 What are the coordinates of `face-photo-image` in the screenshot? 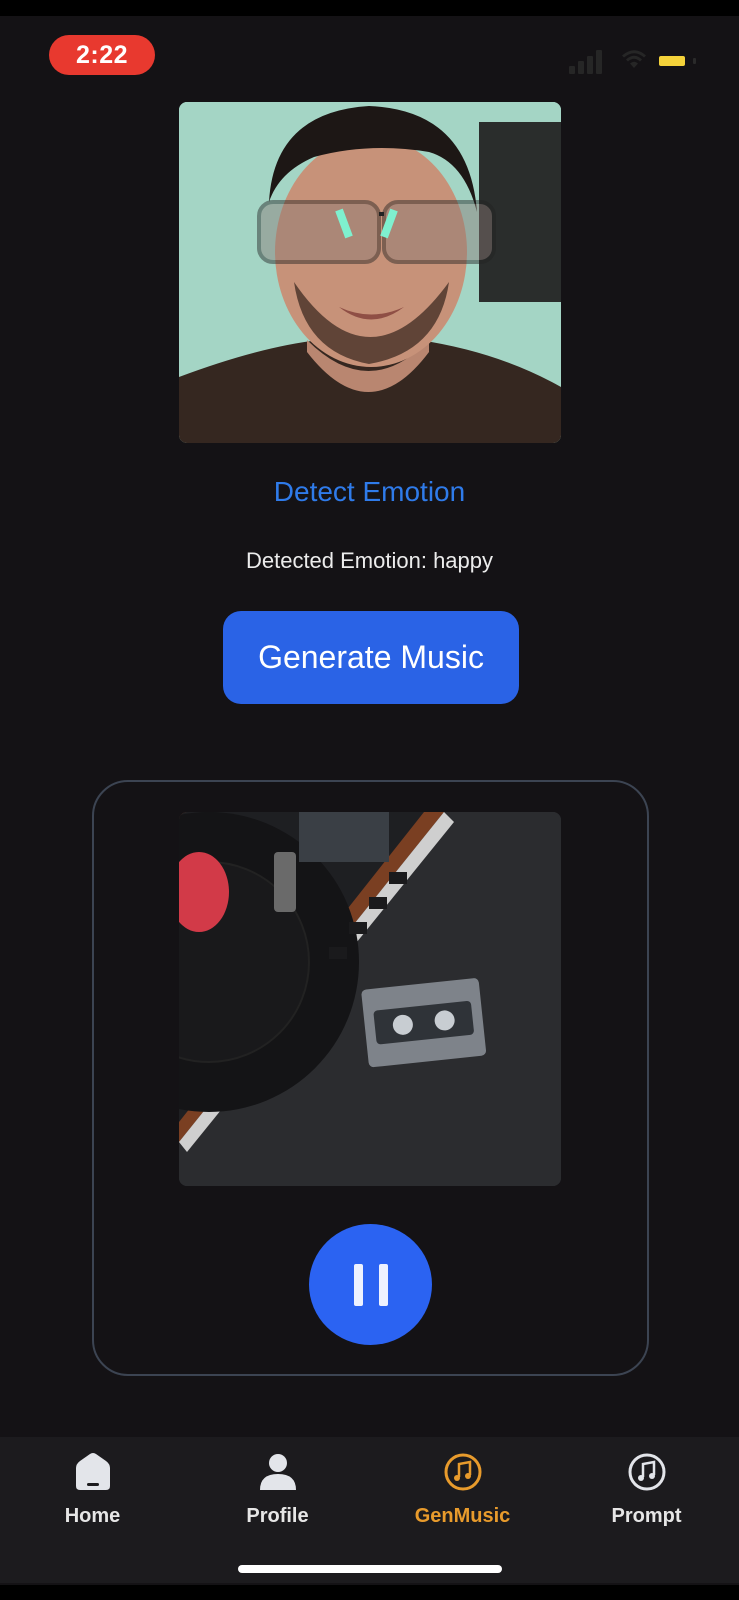 It's located at (370, 272).